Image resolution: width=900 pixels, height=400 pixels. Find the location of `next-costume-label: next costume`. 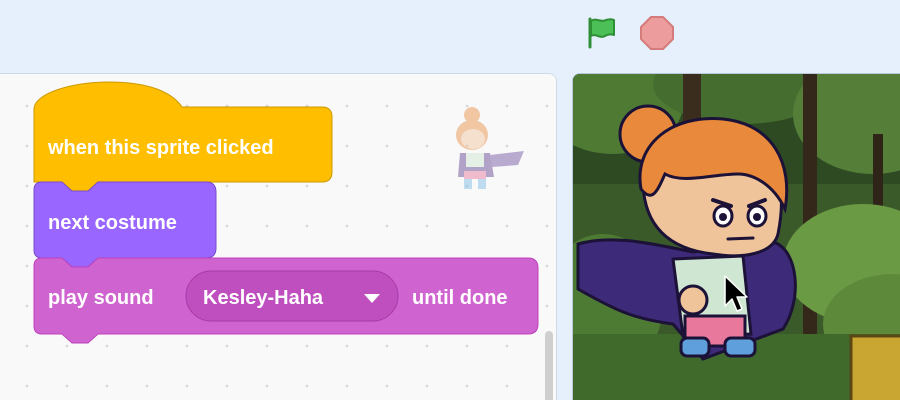

next-costume-label: next costume is located at coordinates (112, 223).